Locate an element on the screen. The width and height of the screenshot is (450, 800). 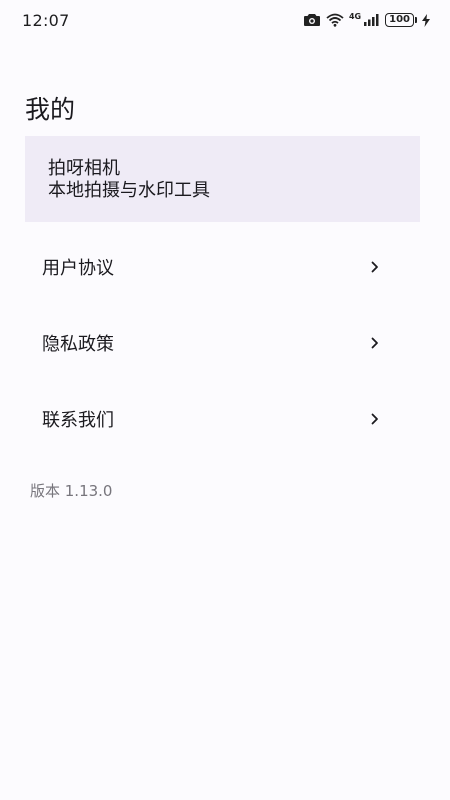
page-title: 我的 is located at coordinates (50, 109).